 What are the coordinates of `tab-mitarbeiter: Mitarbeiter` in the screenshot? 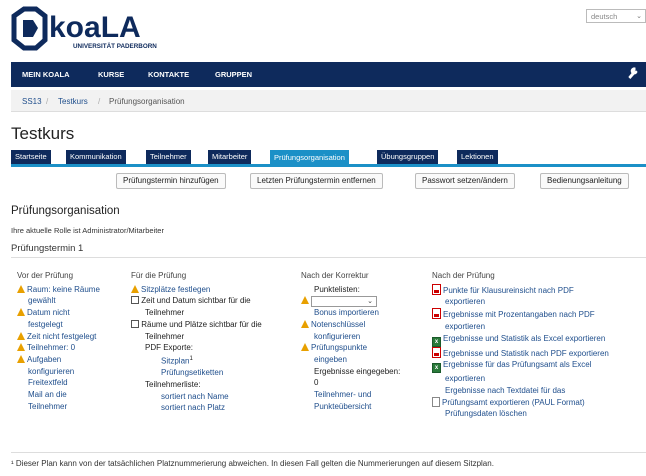 It's located at (230, 157).